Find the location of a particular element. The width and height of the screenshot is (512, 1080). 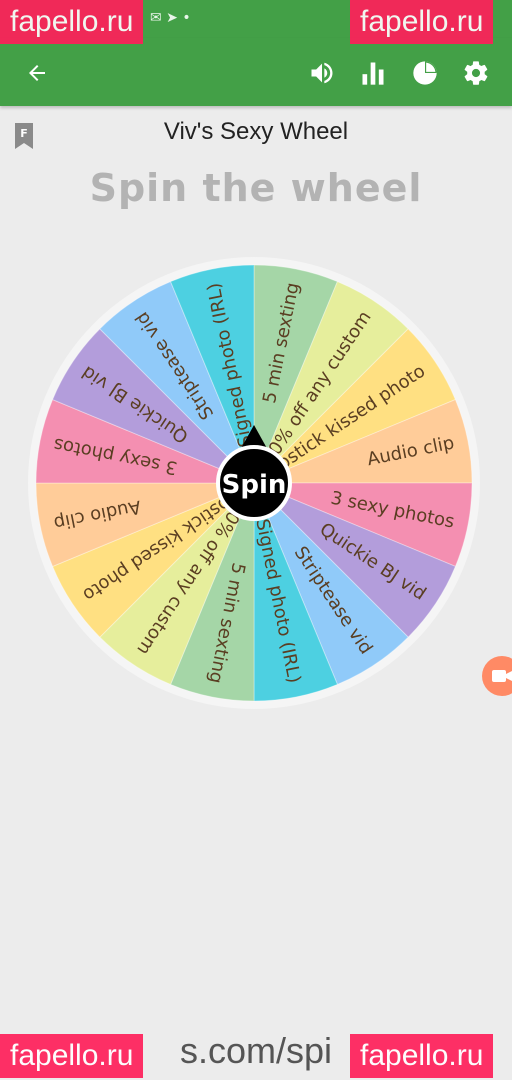

stats-button is located at coordinates (373, 73).